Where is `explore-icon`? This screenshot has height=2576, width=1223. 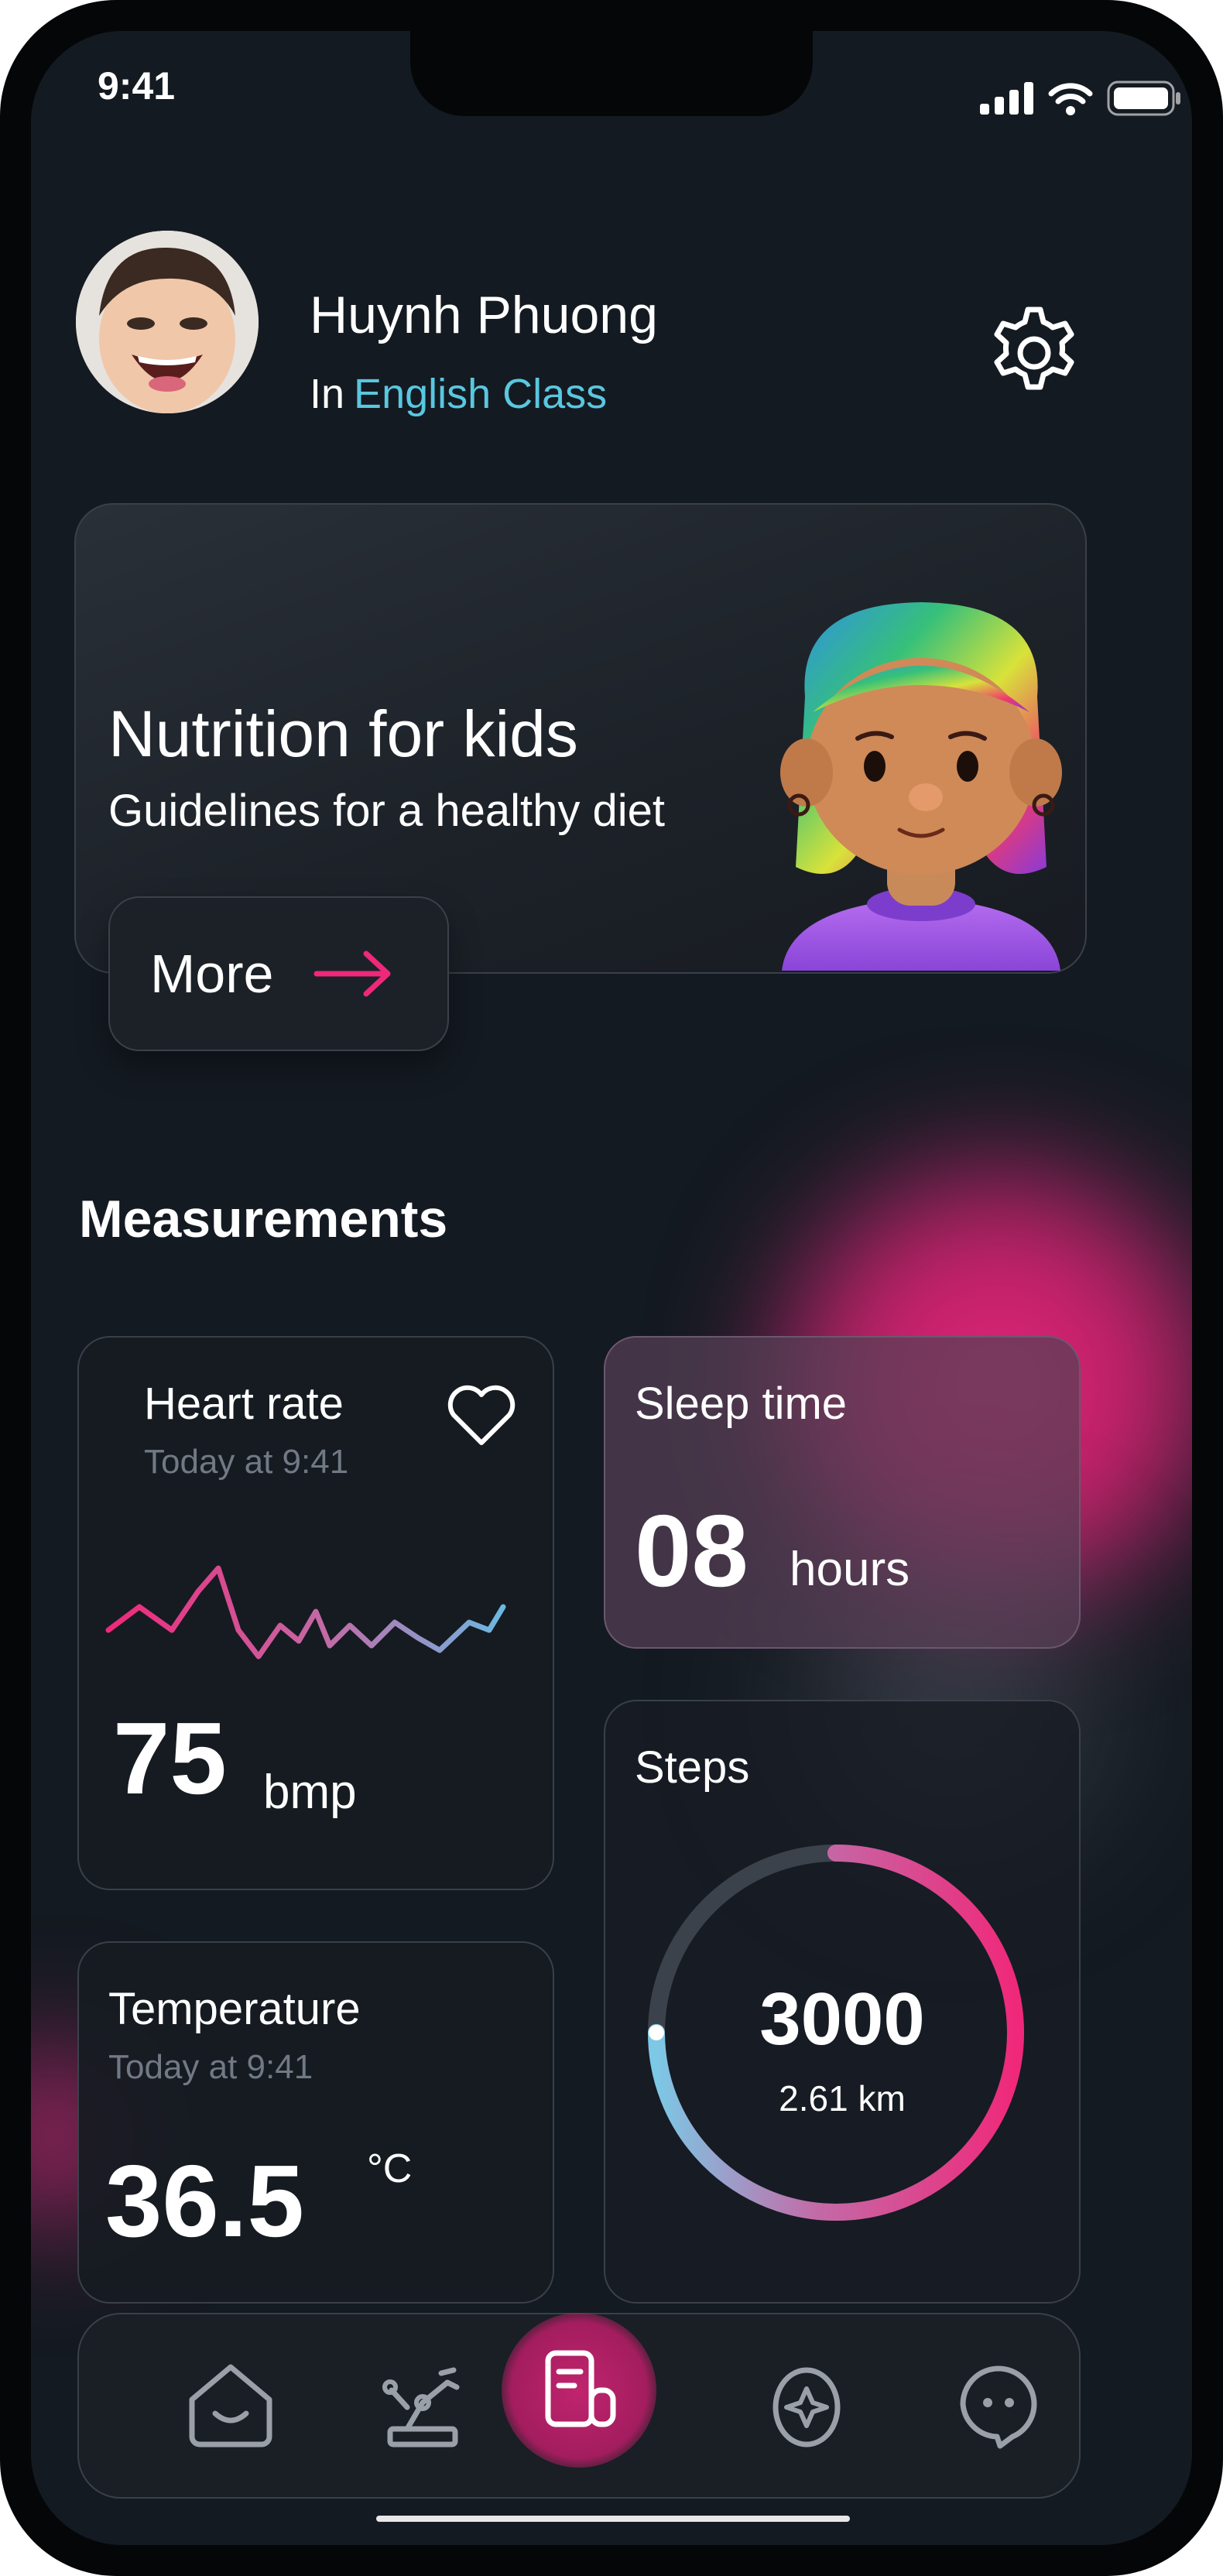 explore-icon is located at coordinates (807, 2407).